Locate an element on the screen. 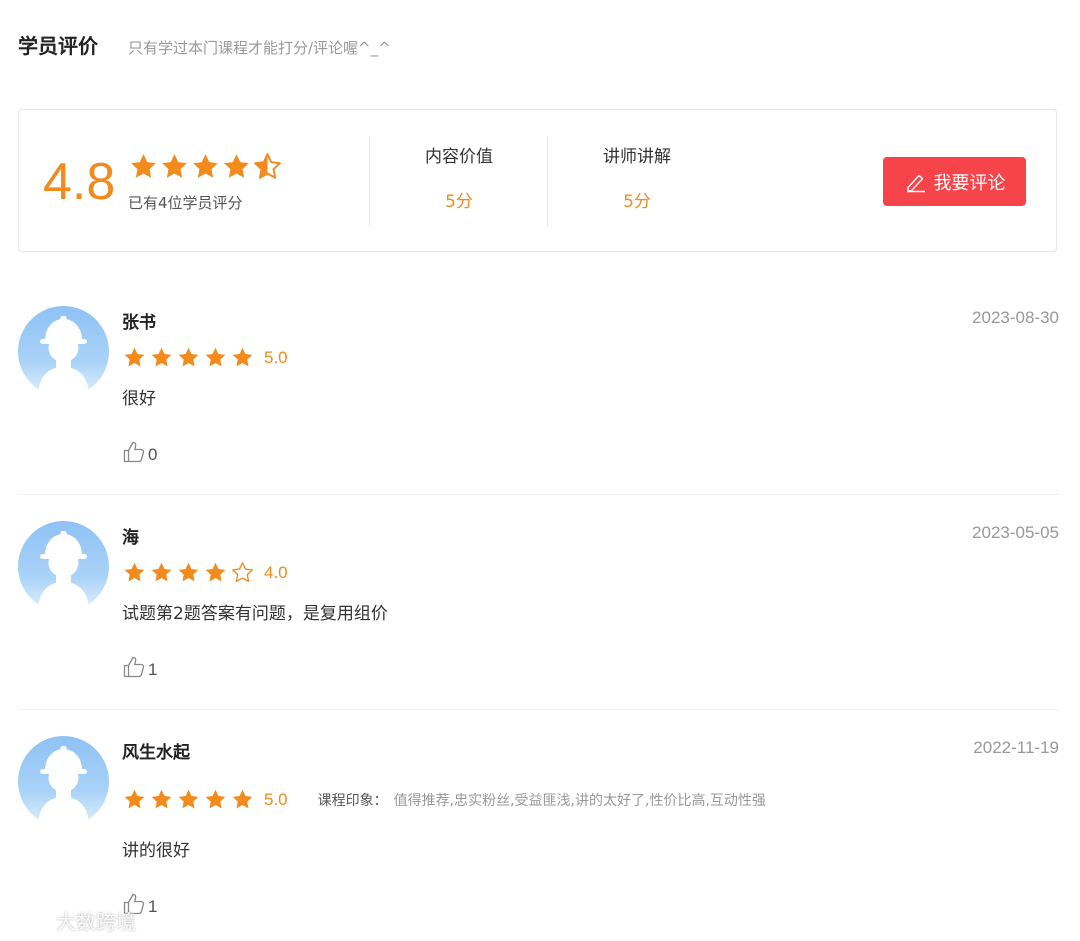  like-button: 0 is located at coordinates (139, 452).